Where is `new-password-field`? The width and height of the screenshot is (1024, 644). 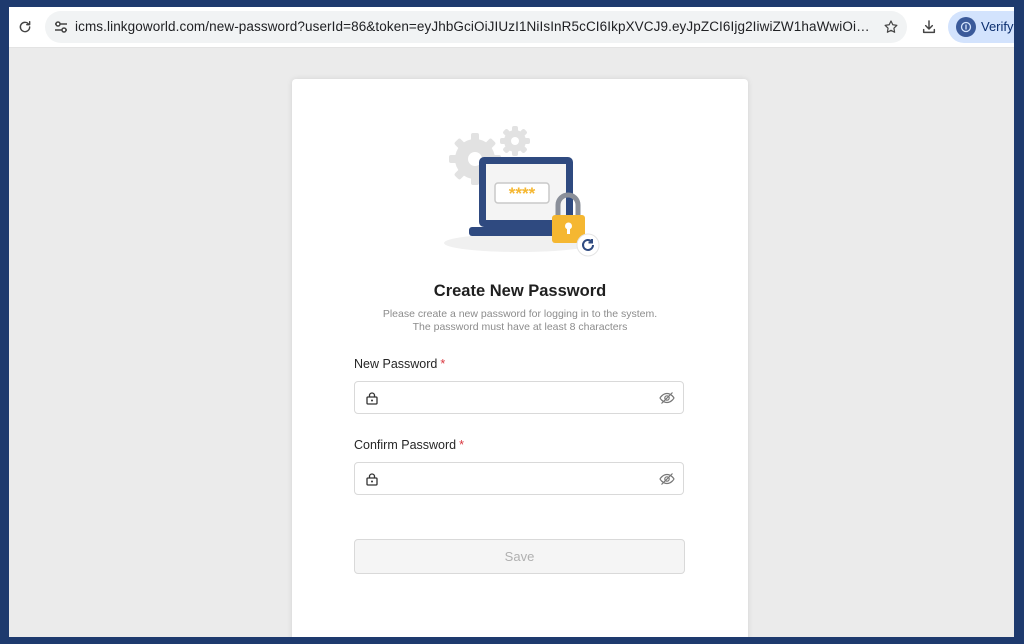
new-password-field is located at coordinates (519, 398).